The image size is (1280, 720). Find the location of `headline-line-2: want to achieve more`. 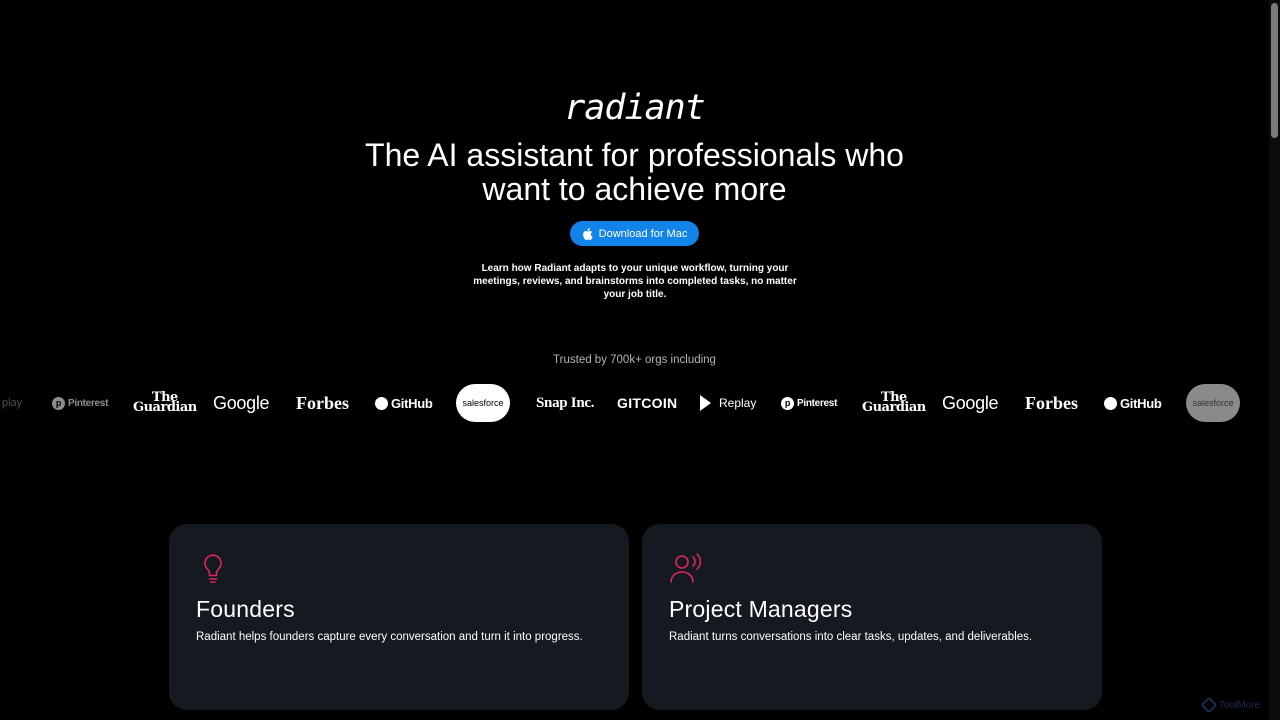

headline-line-2: want to achieve more is located at coordinates (634, 189).